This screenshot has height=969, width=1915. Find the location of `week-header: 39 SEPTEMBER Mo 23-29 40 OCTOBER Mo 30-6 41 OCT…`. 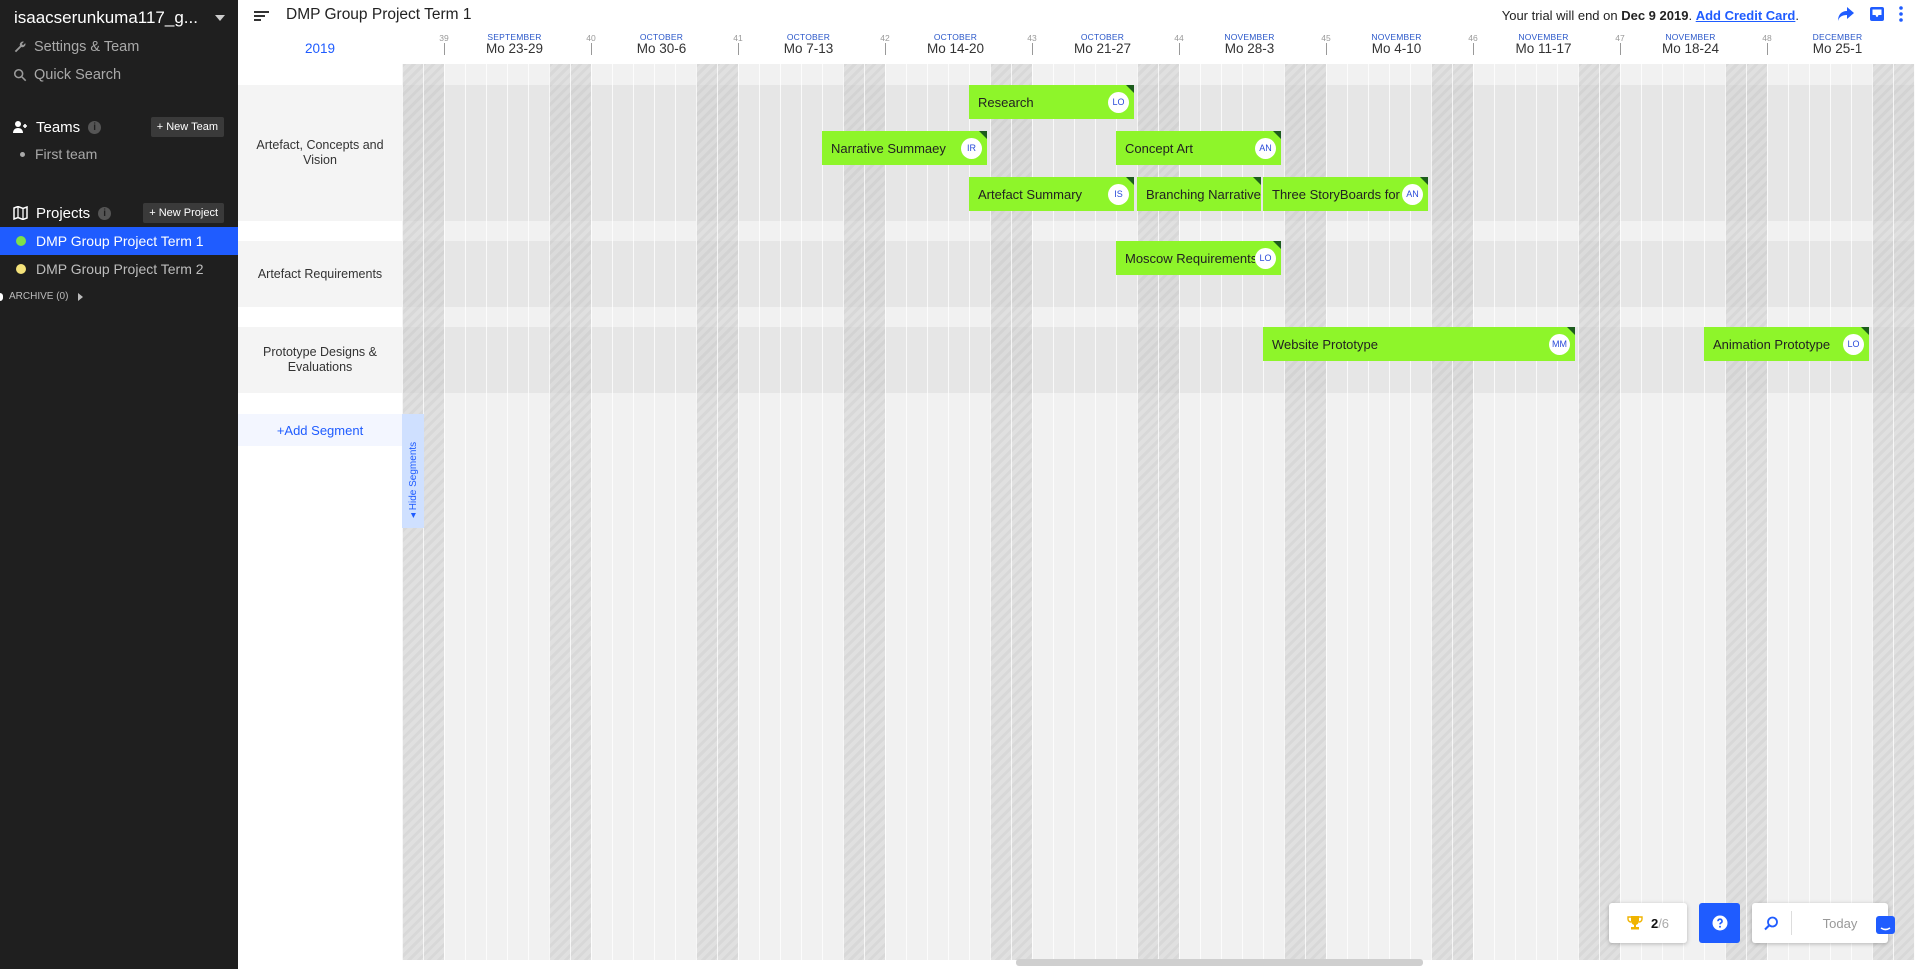

week-header: 39 SEPTEMBER Mo 23-29 40 OCTOBER Mo 30-6 41 OCT… is located at coordinates (957, 46).